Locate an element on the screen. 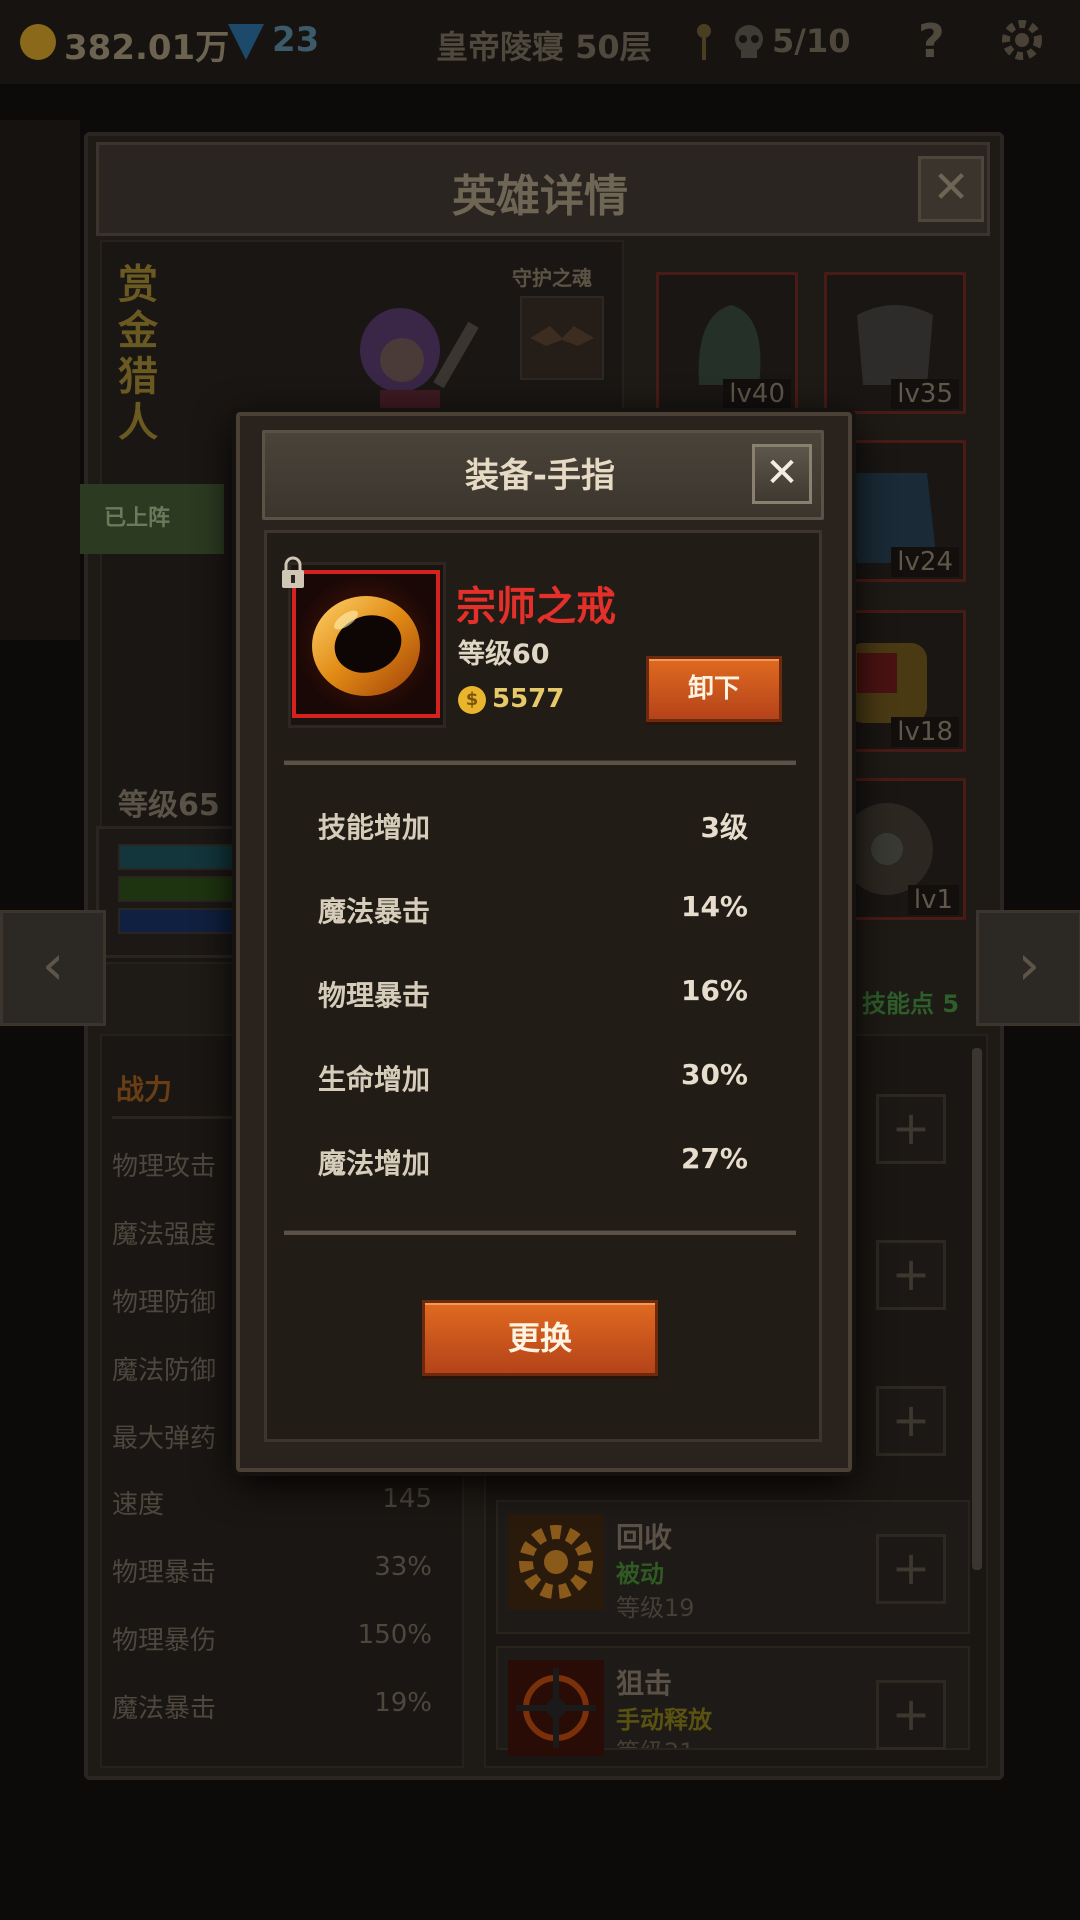  attribute-row: 物理暴击 16% is located at coordinates (533, 994).